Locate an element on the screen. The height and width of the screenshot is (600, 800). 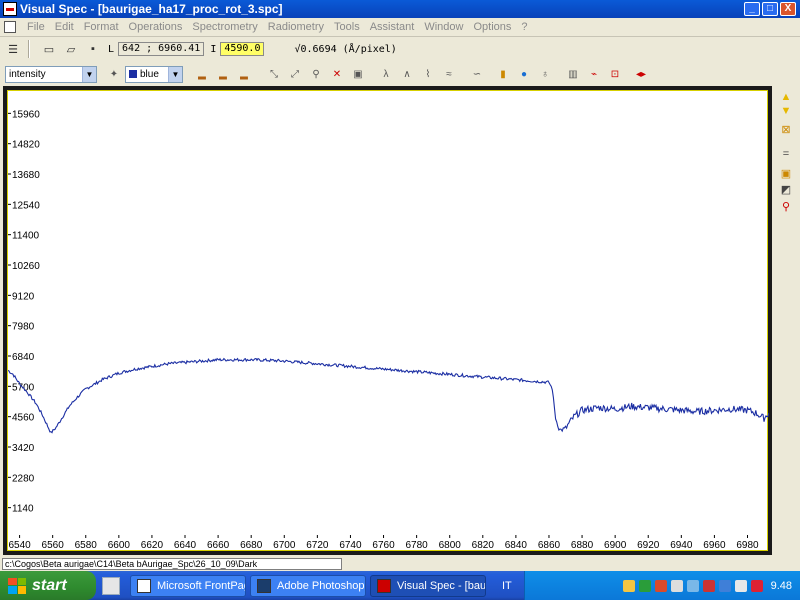
intensity-label: I is located at coordinates (213, 49).